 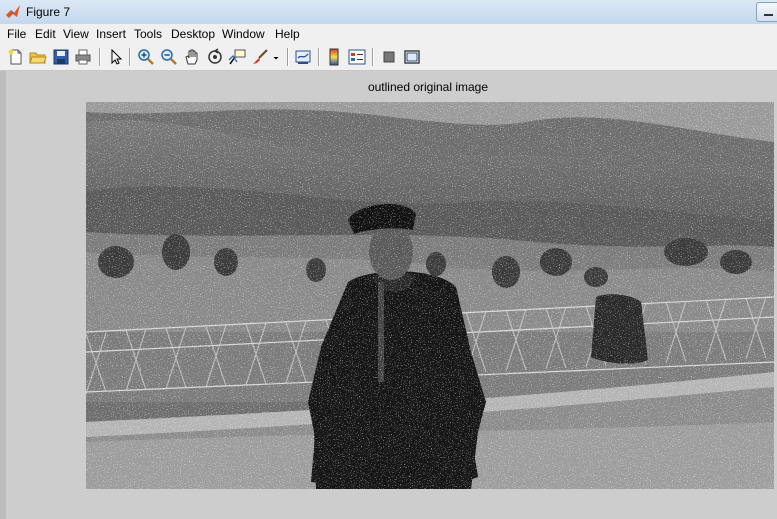 I want to click on axes-title: outlined original image, so click(x=428, y=87).